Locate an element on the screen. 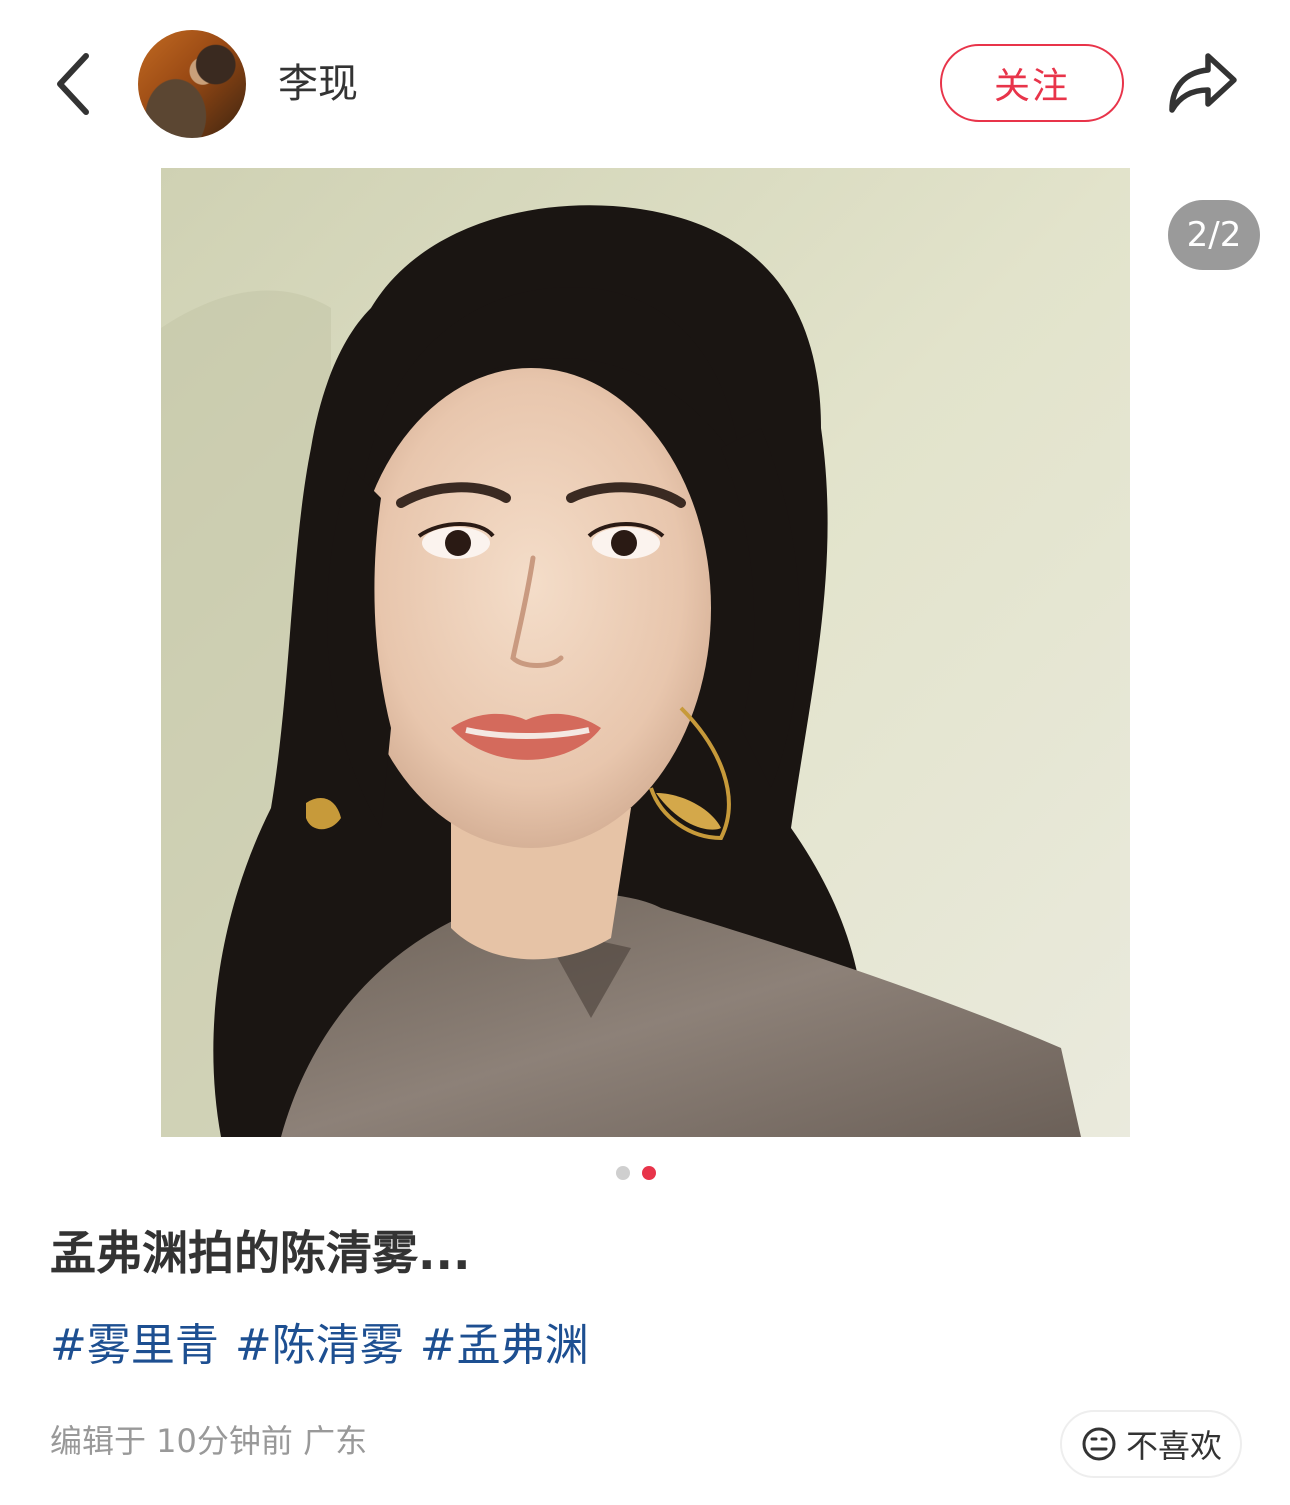 The width and height of the screenshot is (1290, 1505). tag-list: #雾里青 #陈清雾 #孟弗渊 is located at coordinates (319, 1346).